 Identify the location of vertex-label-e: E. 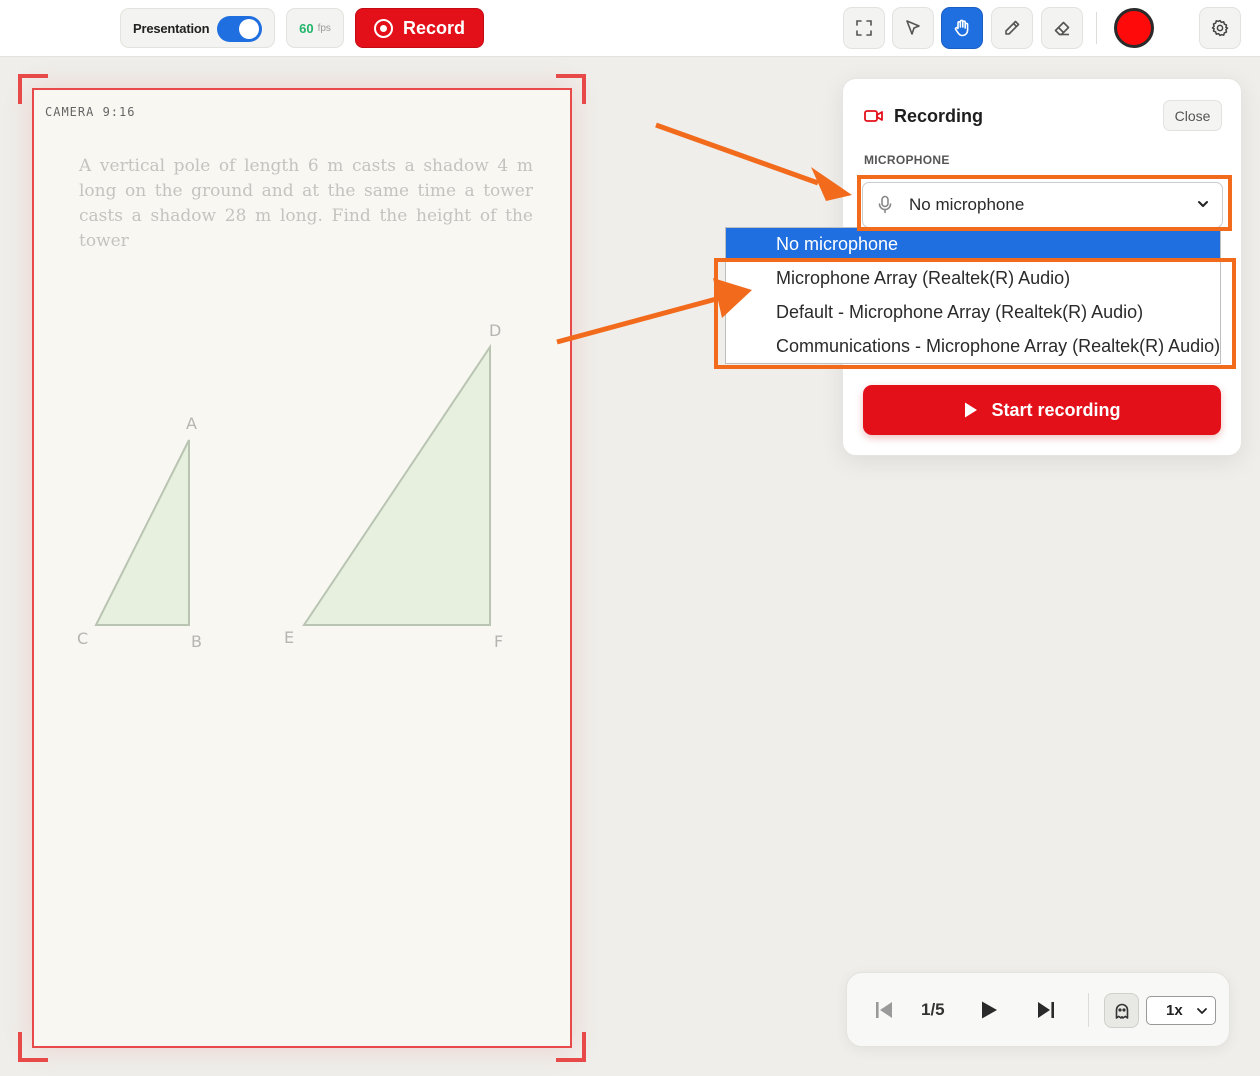
(289, 637).